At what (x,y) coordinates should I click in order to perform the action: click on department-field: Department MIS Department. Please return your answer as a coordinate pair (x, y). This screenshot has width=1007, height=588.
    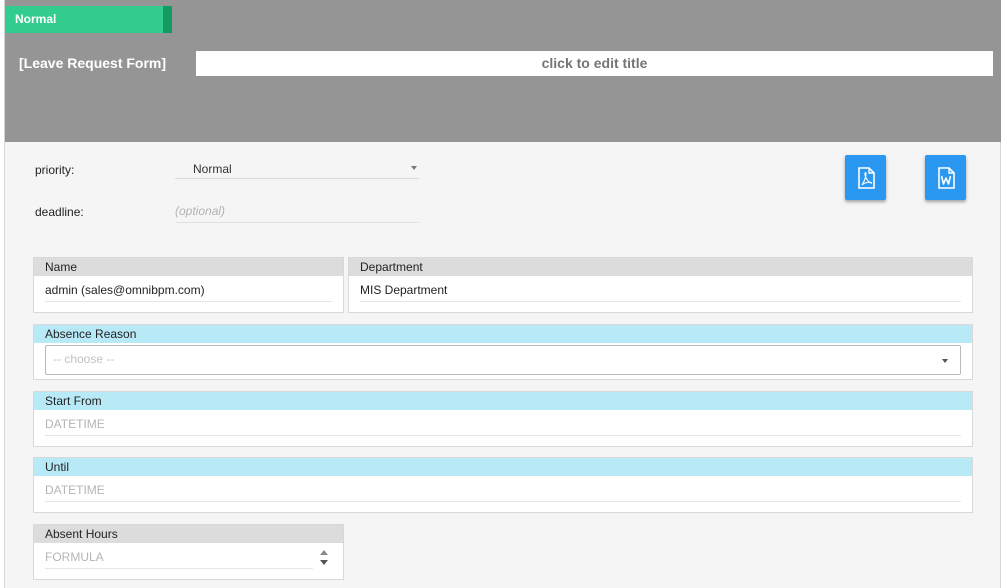
    Looking at the image, I should click on (660, 285).